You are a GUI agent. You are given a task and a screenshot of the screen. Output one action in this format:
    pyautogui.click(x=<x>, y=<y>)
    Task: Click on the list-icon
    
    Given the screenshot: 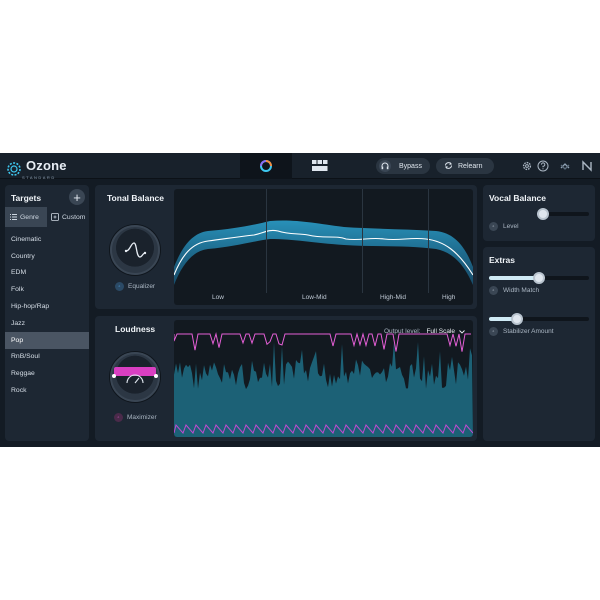 What is the action you would take?
    pyautogui.click(x=13, y=217)
    